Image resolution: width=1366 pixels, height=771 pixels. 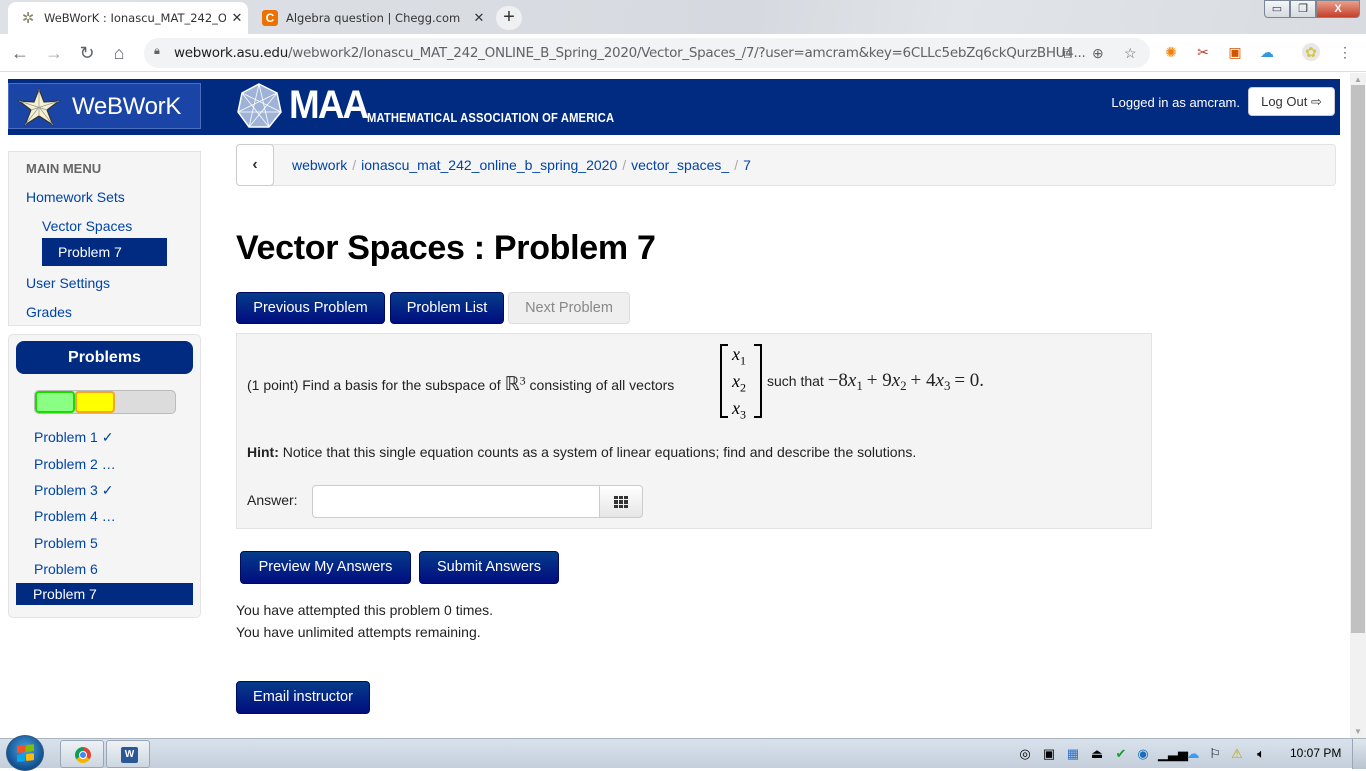 I want to click on extension-cast-icon: ▣, so click(x=1235, y=52).